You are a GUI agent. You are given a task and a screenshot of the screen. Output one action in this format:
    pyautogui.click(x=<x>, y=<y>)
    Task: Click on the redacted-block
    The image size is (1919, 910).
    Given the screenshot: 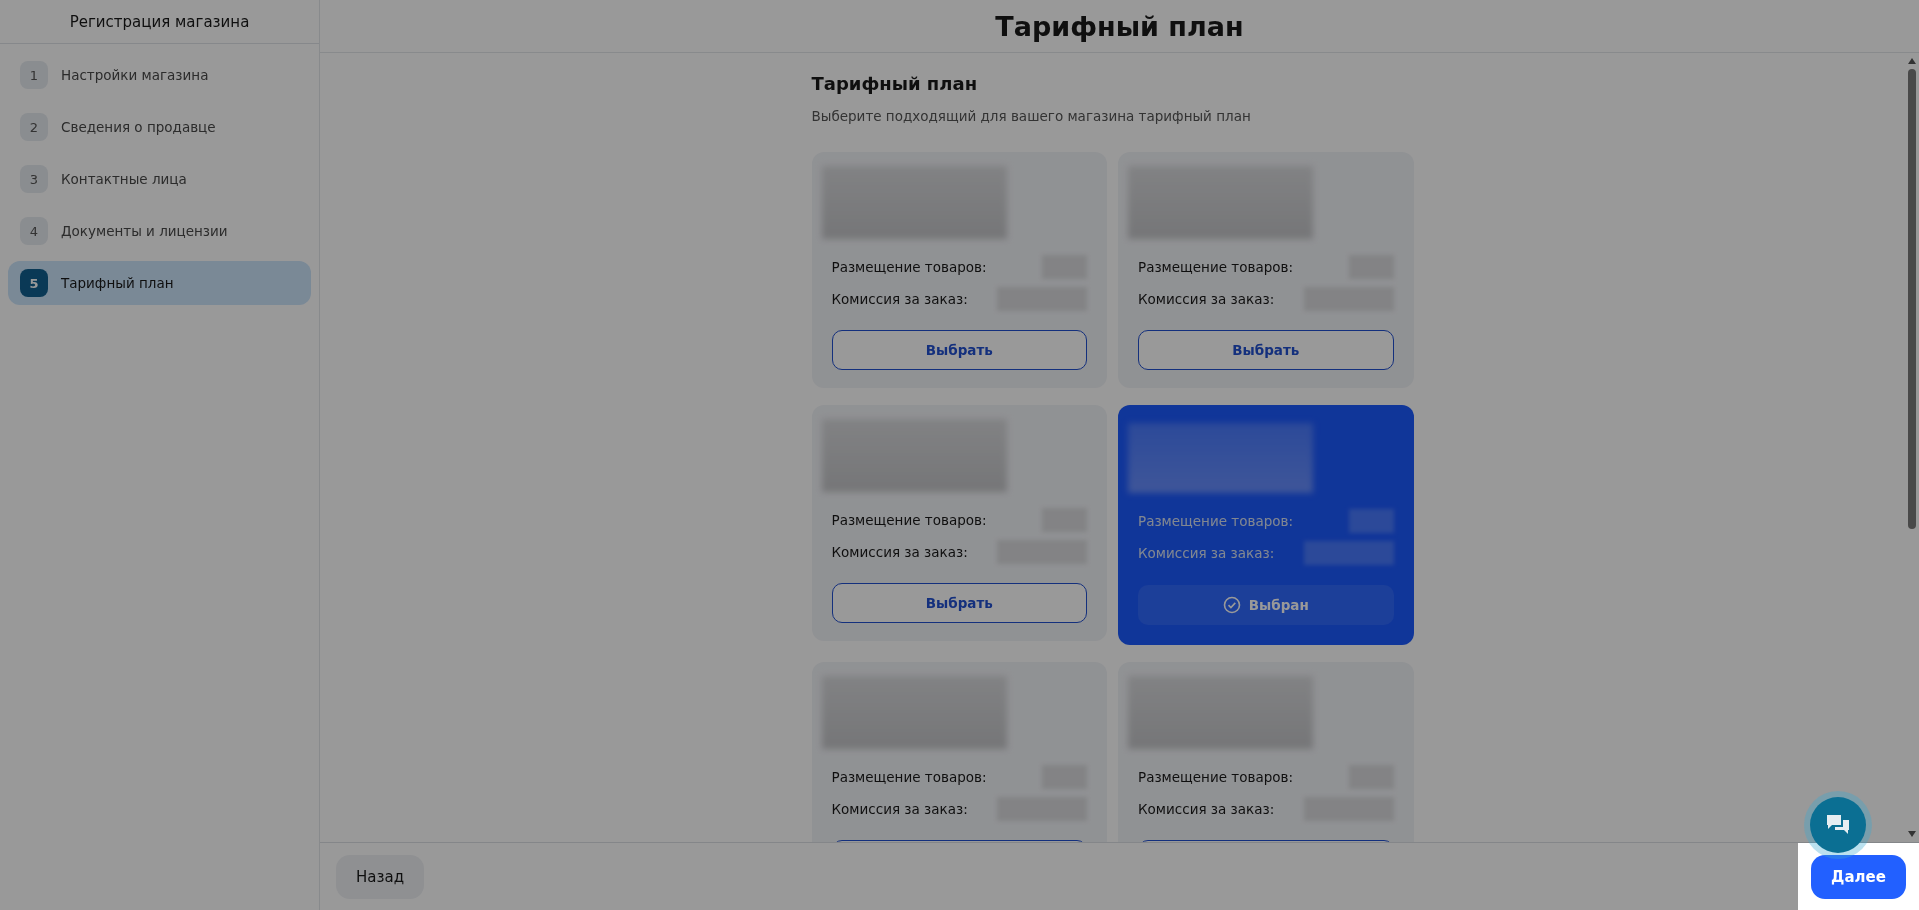 What is the action you would take?
    pyautogui.click(x=1371, y=521)
    